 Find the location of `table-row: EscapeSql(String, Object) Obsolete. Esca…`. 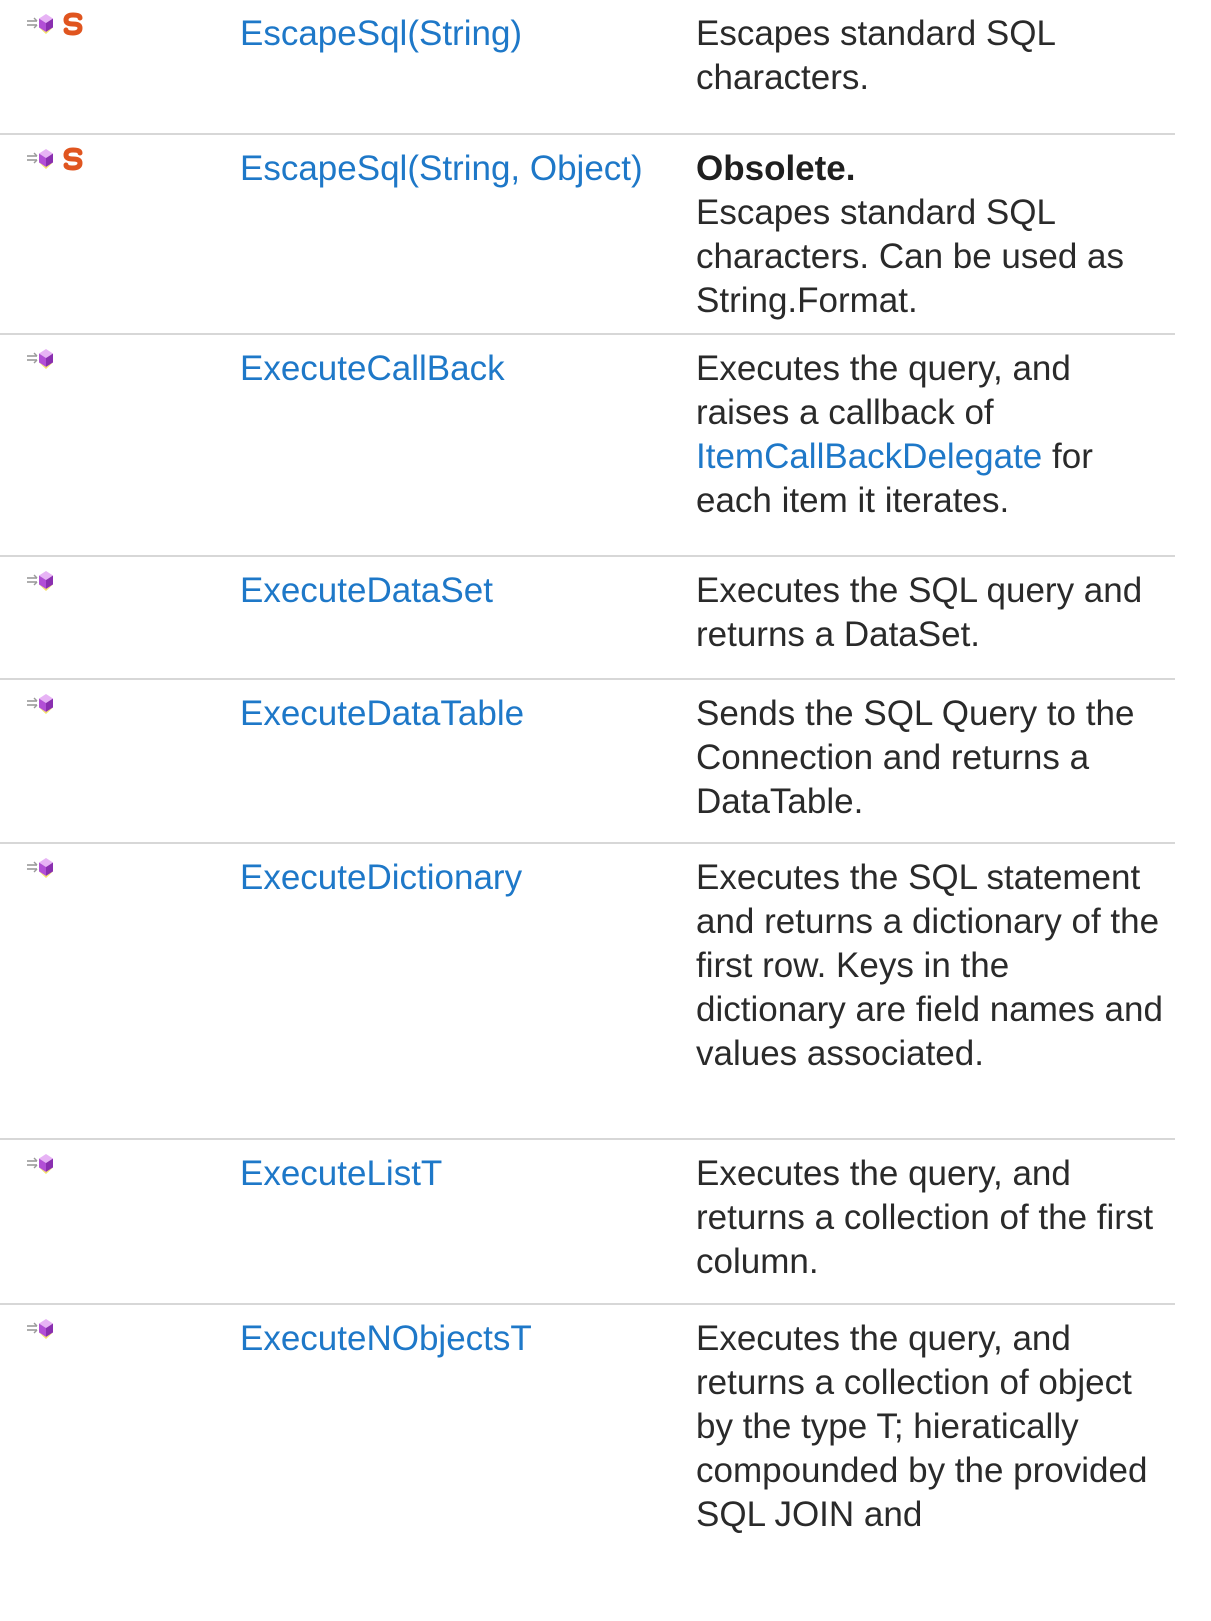

table-row: EscapeSql(String, Object) Obsolete. Esca… is located at coordinates (587, 235).